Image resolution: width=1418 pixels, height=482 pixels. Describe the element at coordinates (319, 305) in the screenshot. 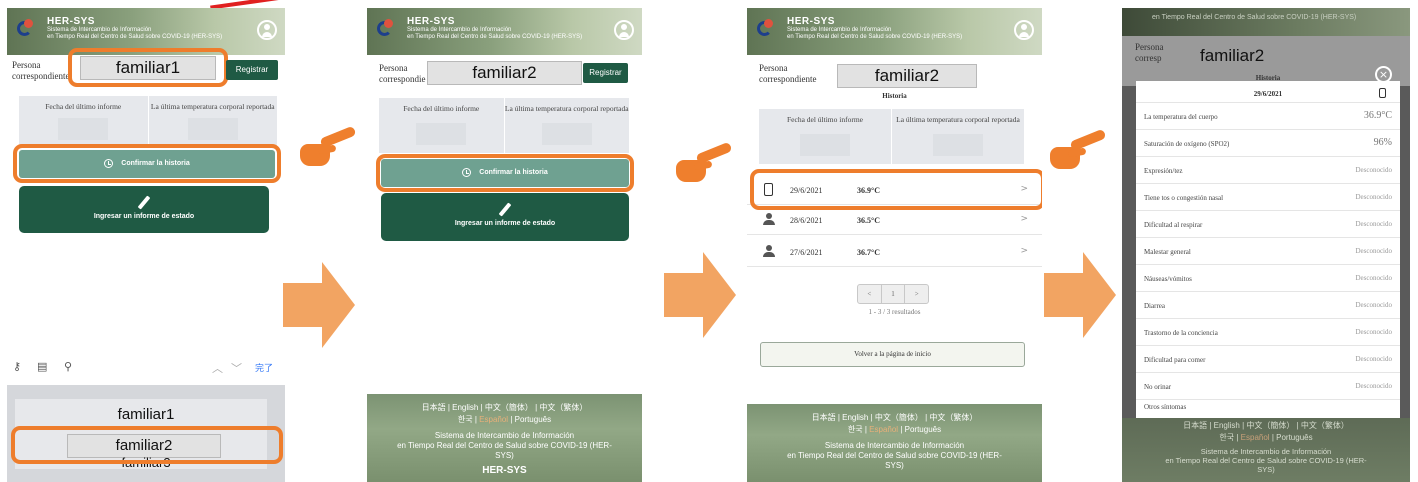

I see `next-step-arrow-icon` at that location.